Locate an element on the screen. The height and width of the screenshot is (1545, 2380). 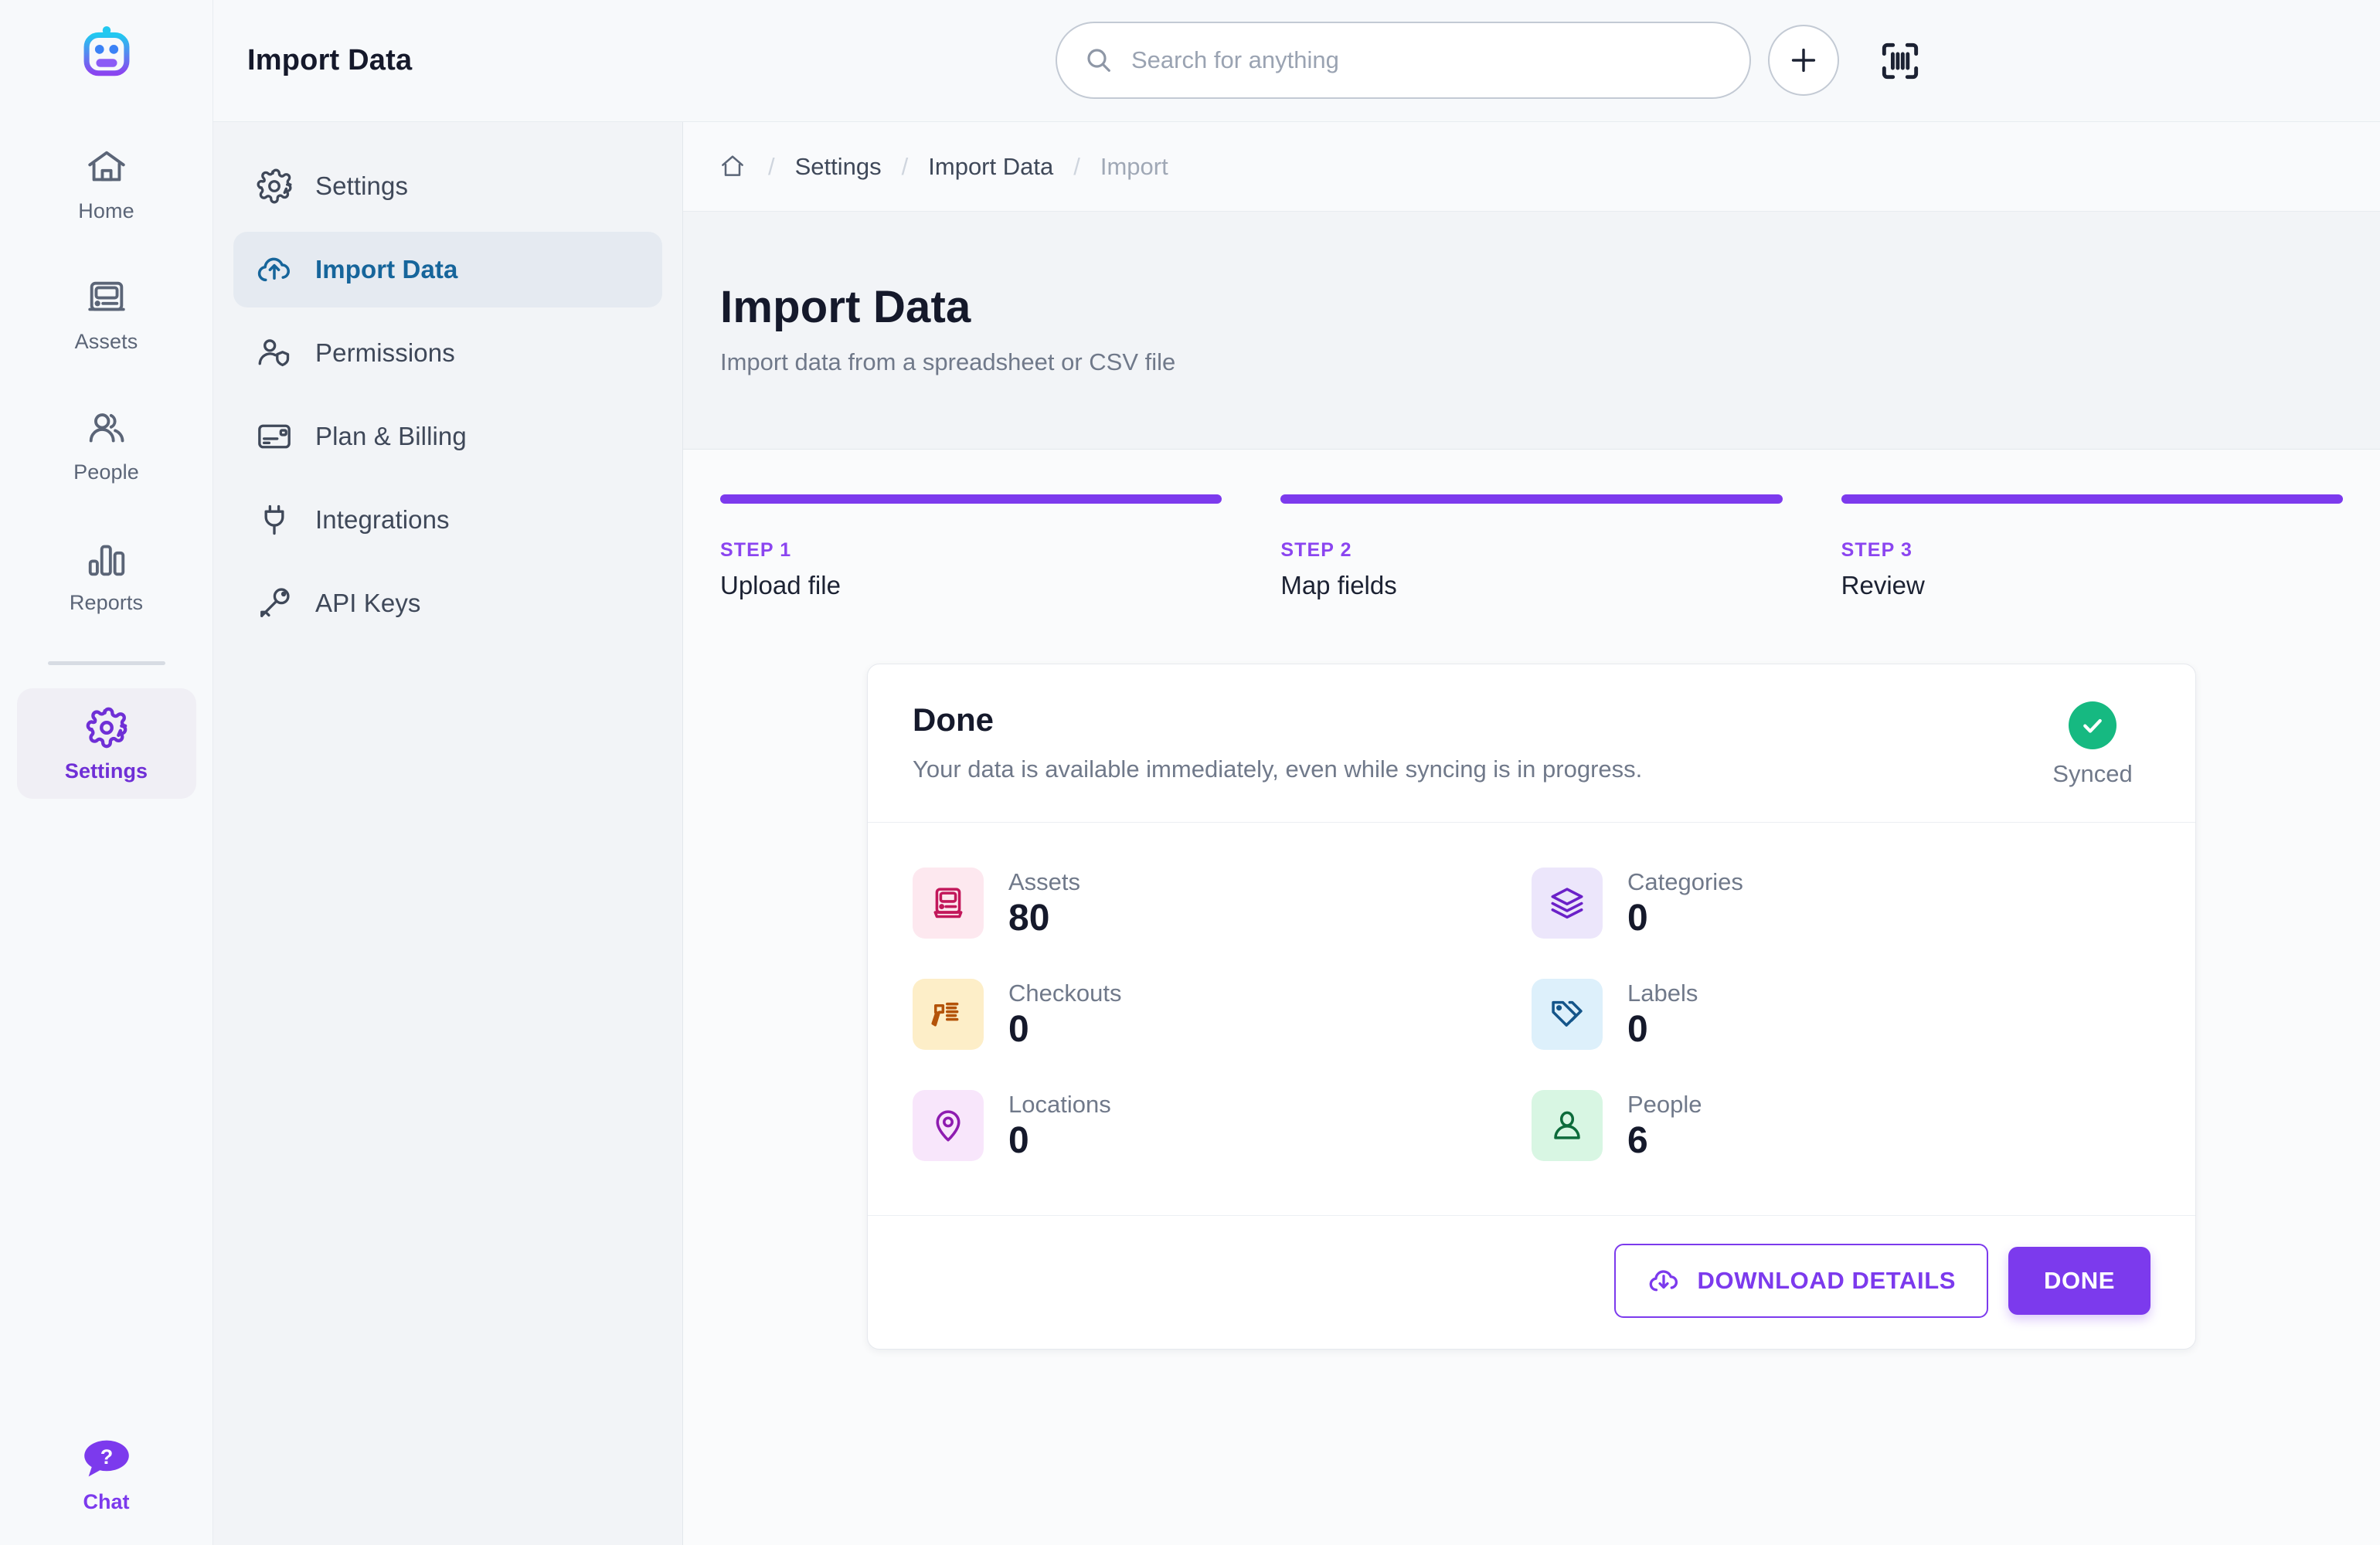
step-label: Review is located at coordinates (1883, 585).